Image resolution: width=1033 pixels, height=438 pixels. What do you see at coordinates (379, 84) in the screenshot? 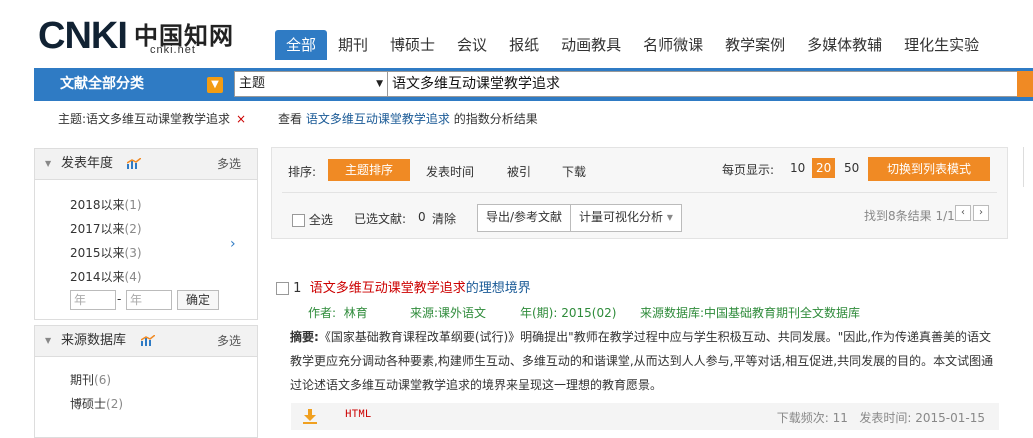
I see `select-arrow-icon: ▼` at bounding box center [379, 84].